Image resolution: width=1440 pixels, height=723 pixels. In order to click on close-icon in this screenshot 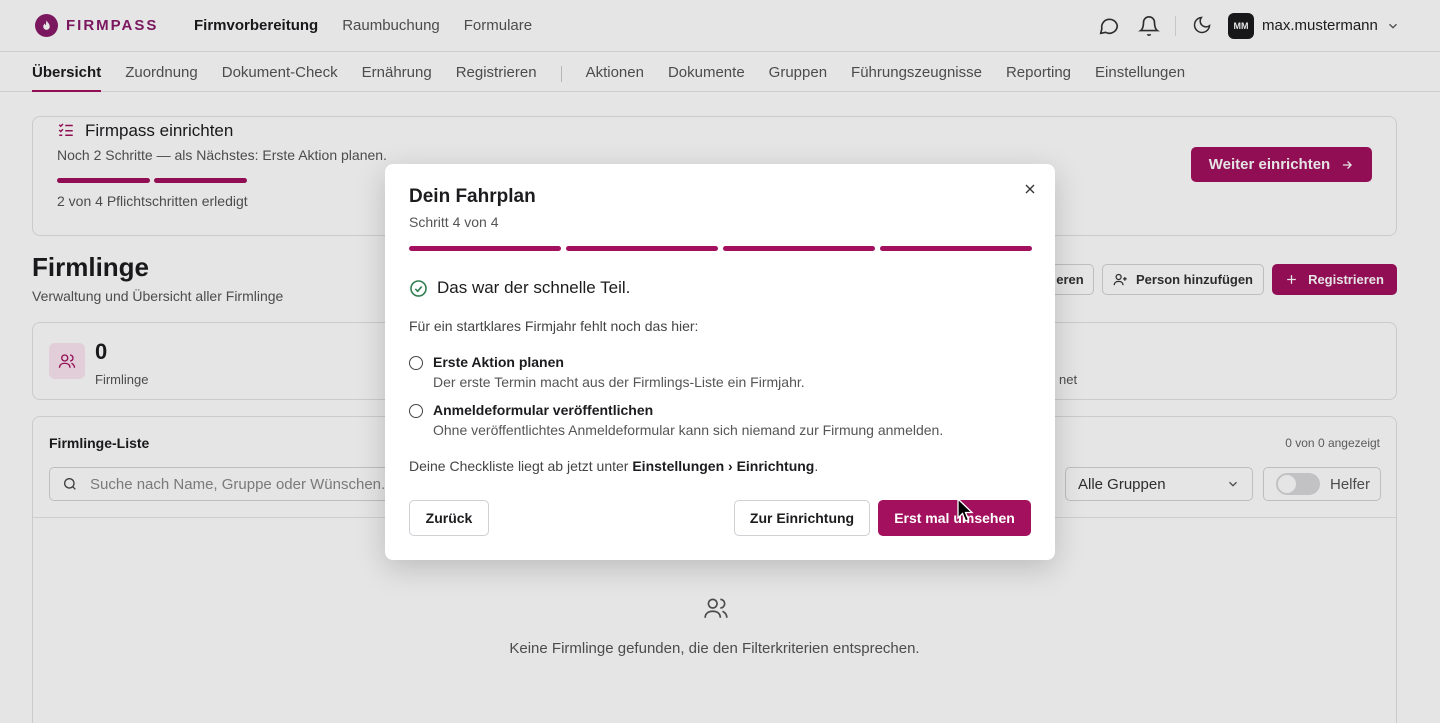, I will do `click(1030, 189)`.